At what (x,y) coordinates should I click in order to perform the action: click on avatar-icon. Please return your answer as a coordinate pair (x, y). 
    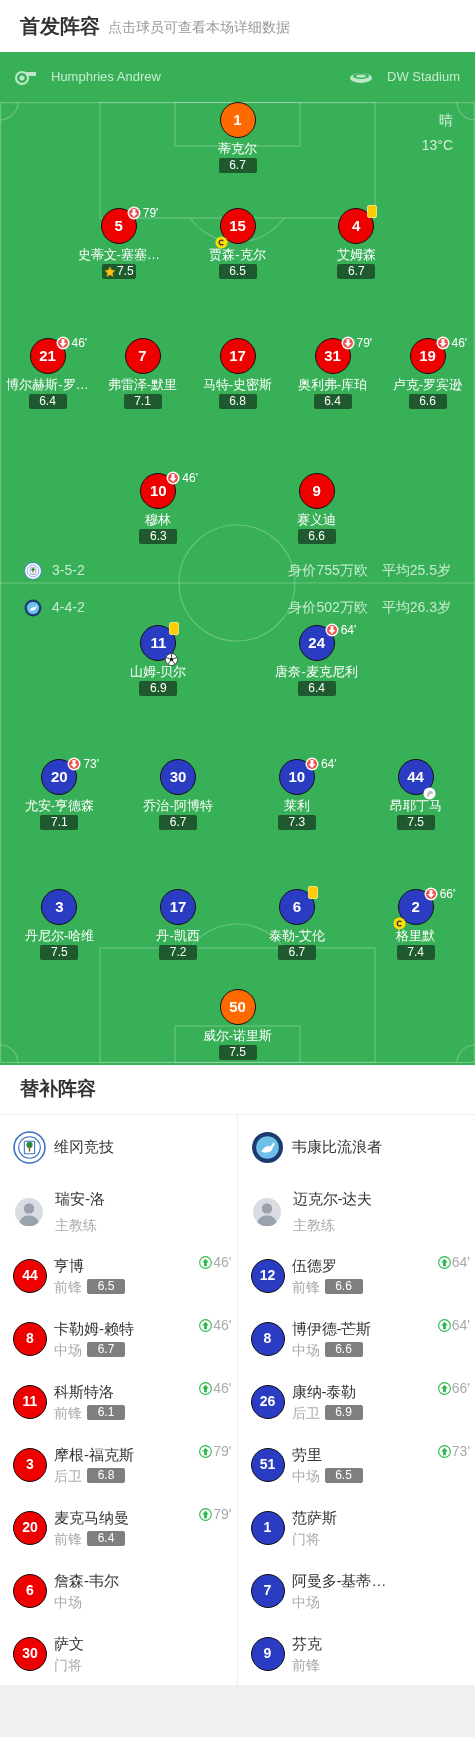
    Looking at the image, I should click on (266, 1212).